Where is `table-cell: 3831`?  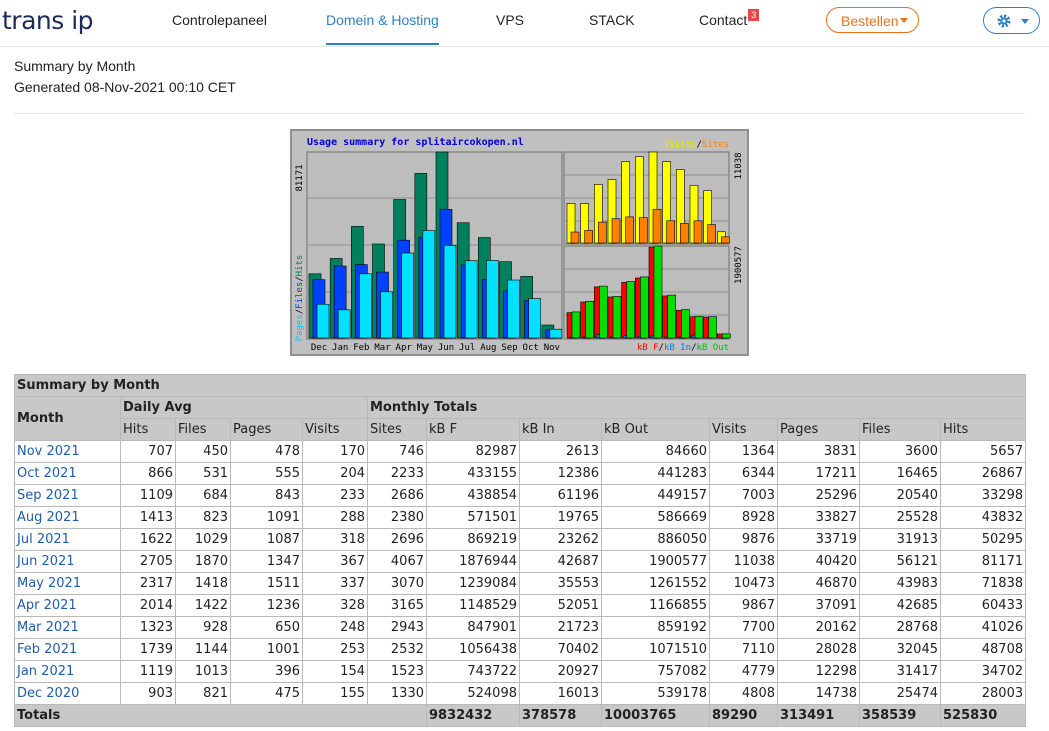 table-cell: 3831 is located at coordinates (818, 451).